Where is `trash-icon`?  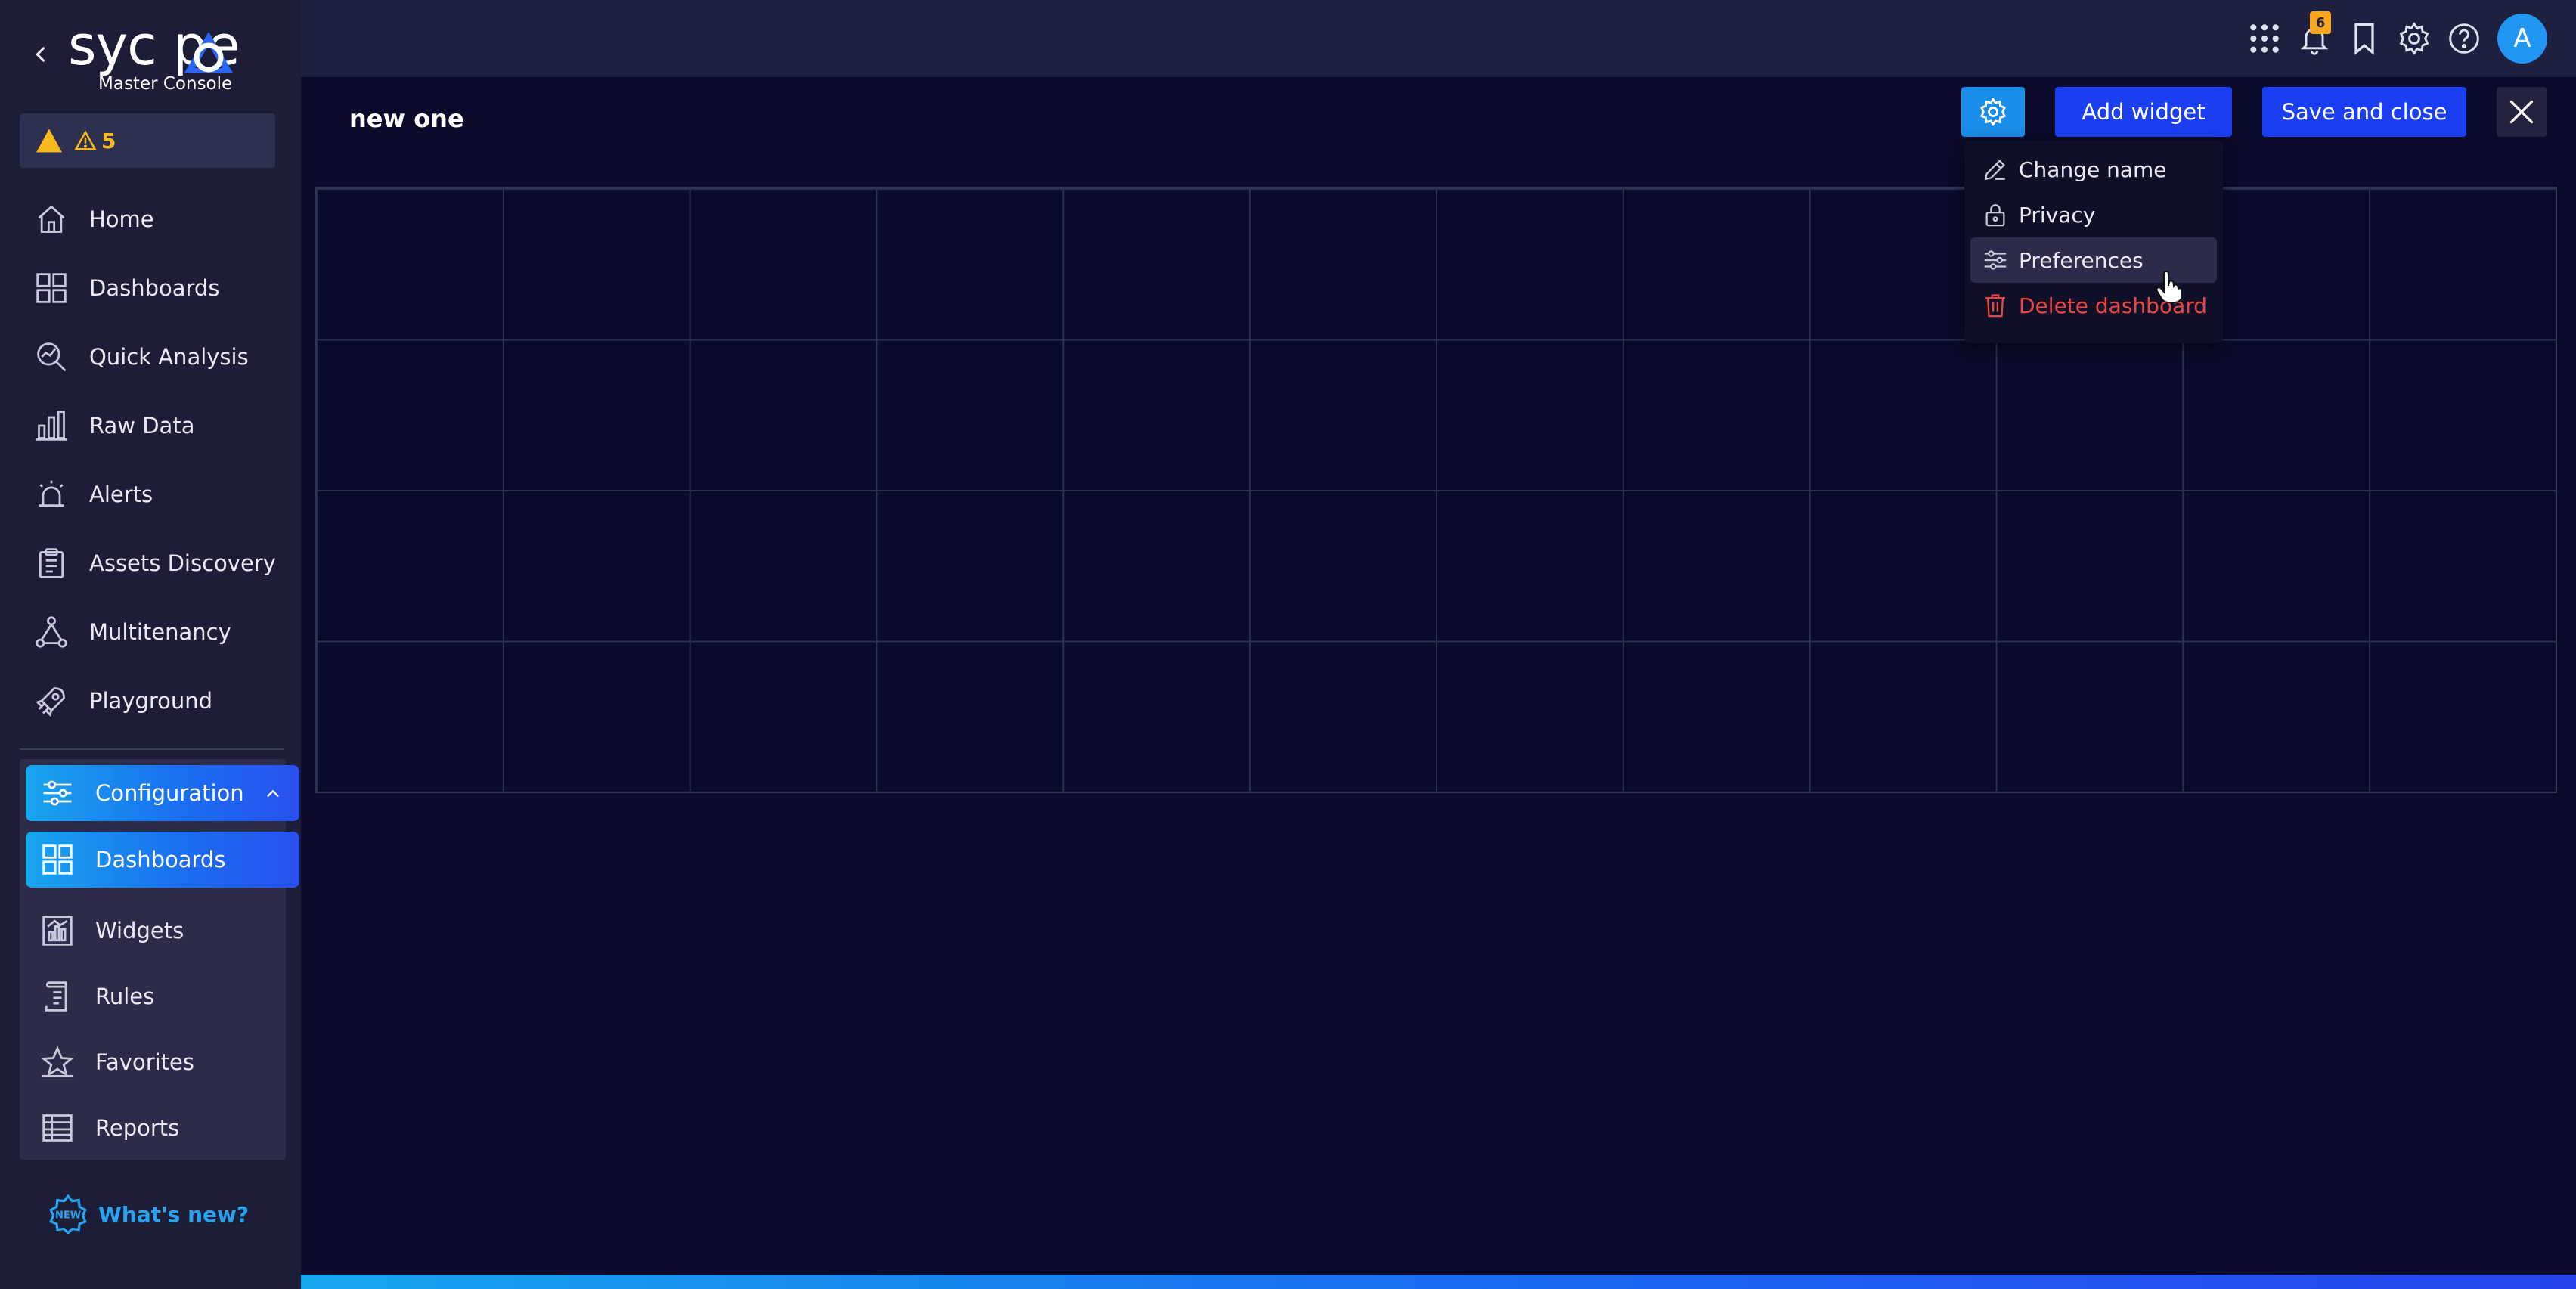 trash-icon is located at coordinates (1995, 305).